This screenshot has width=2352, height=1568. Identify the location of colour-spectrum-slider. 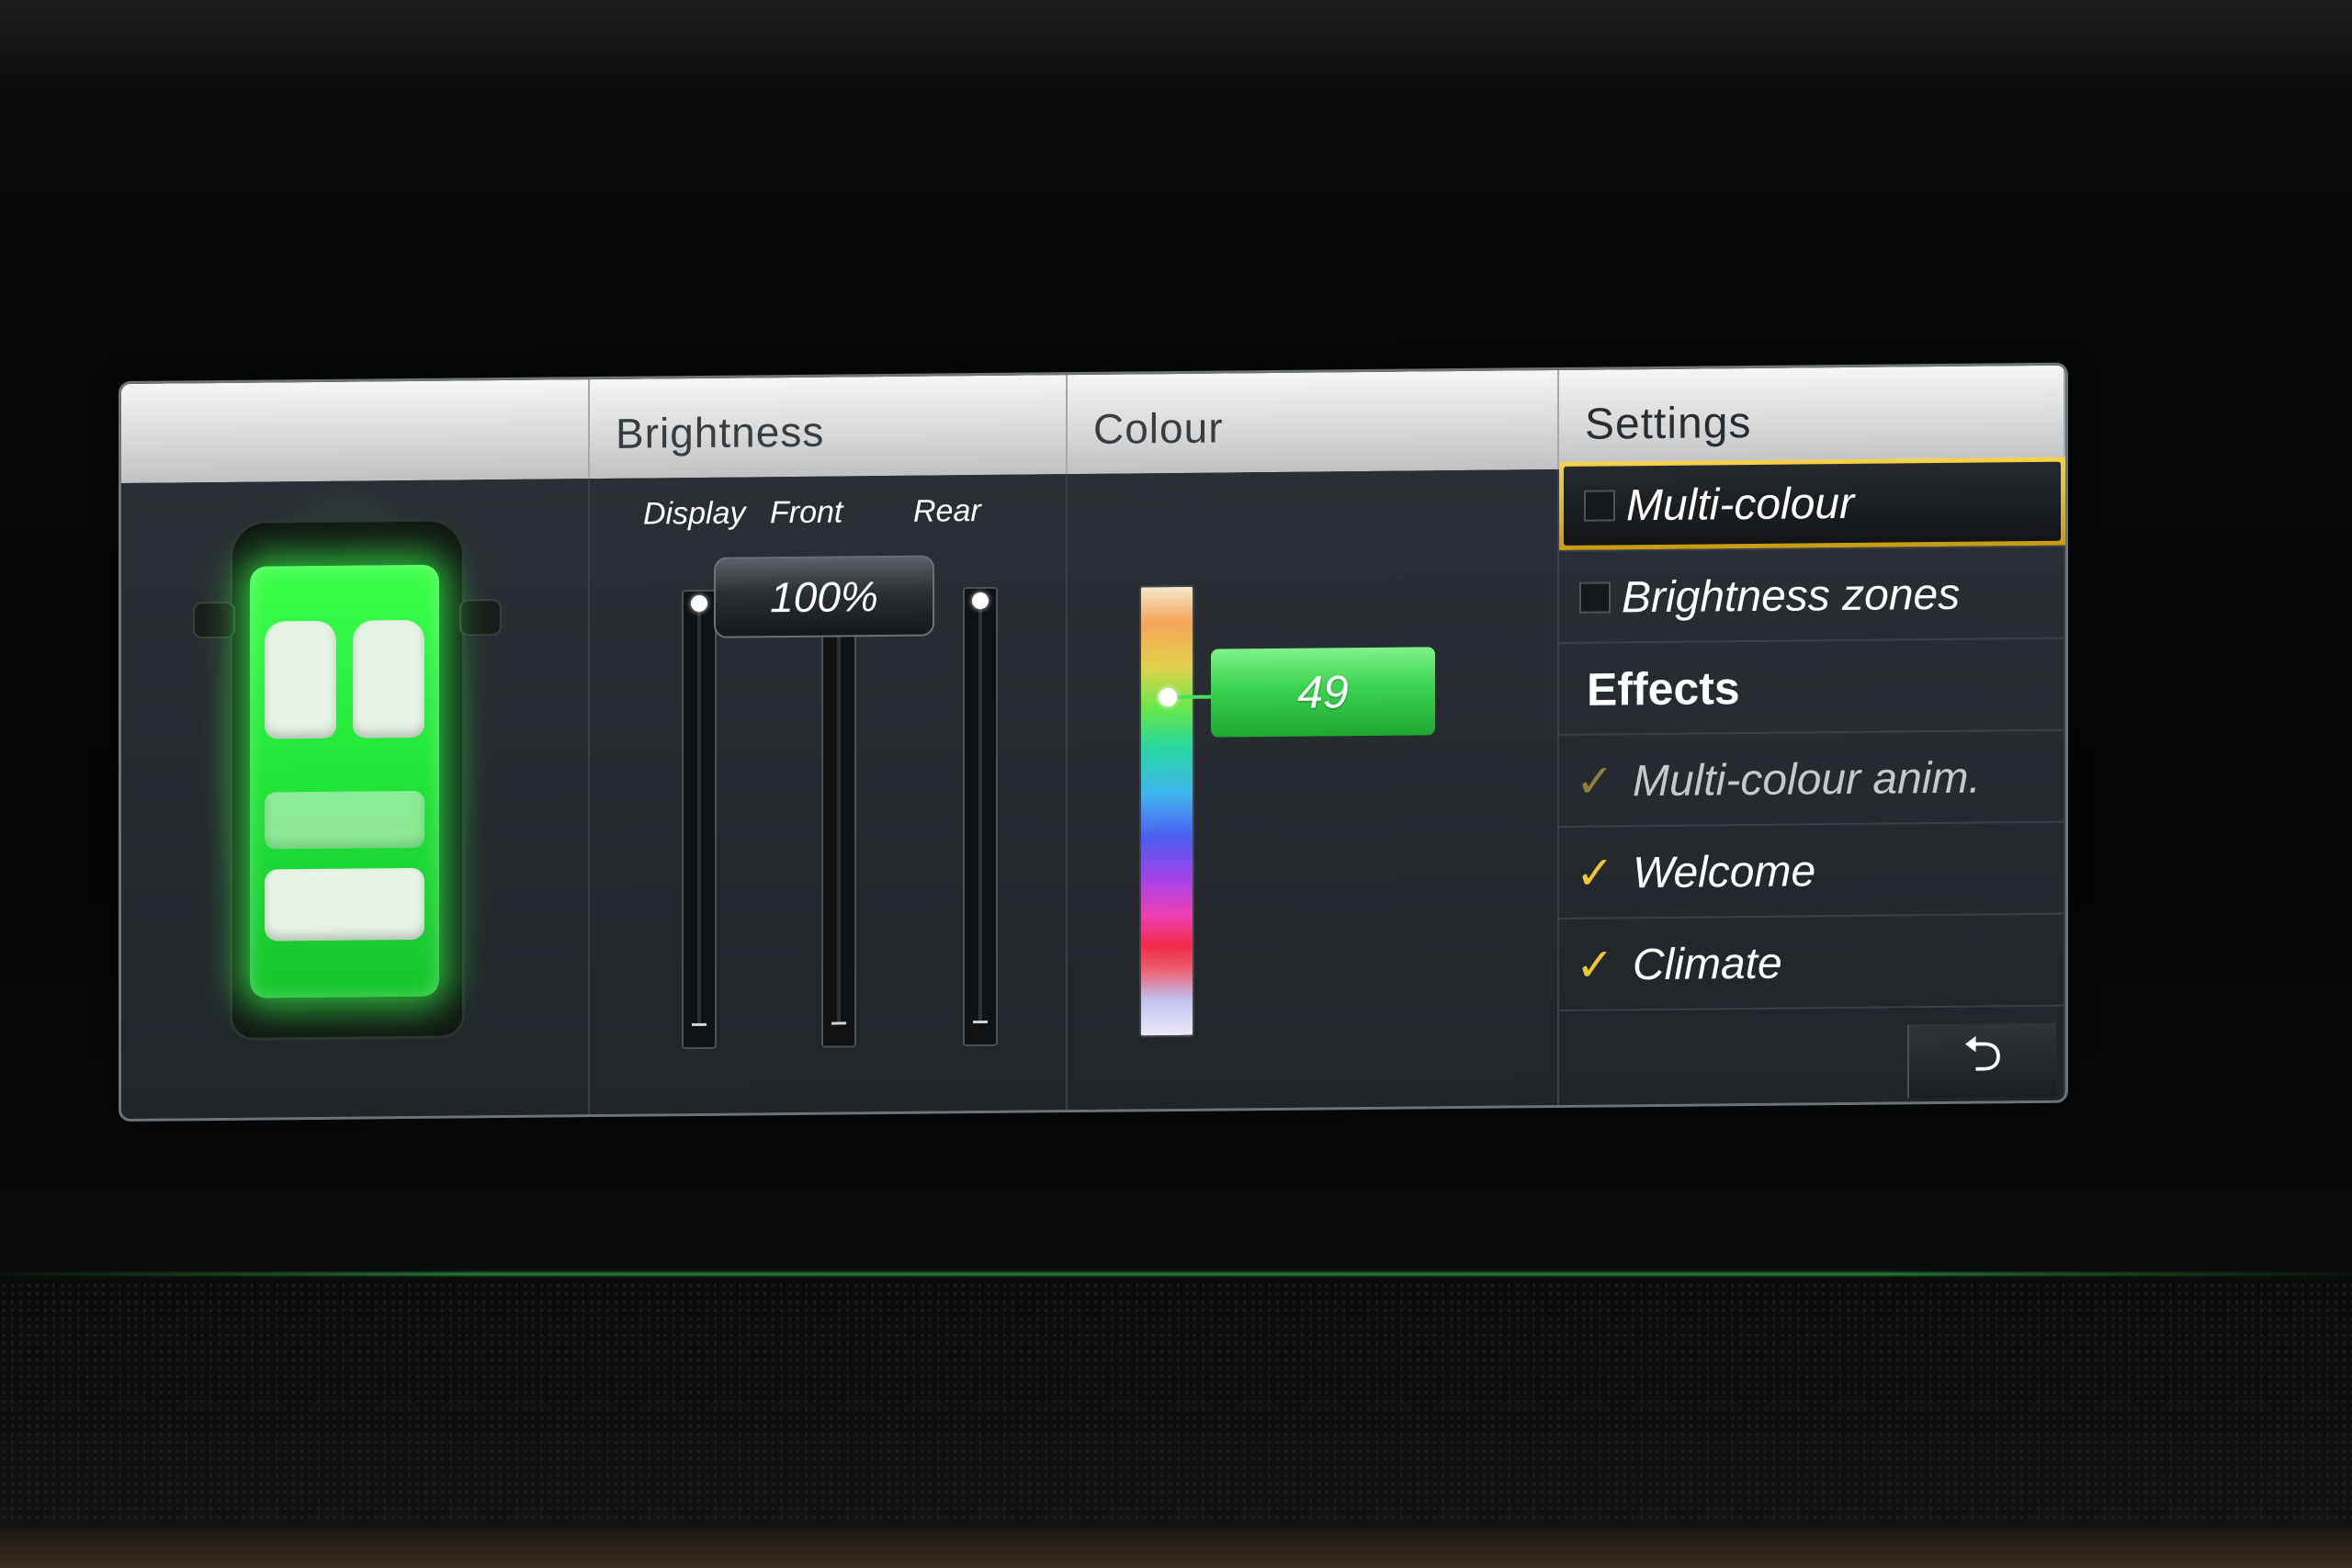
(1166, 811).